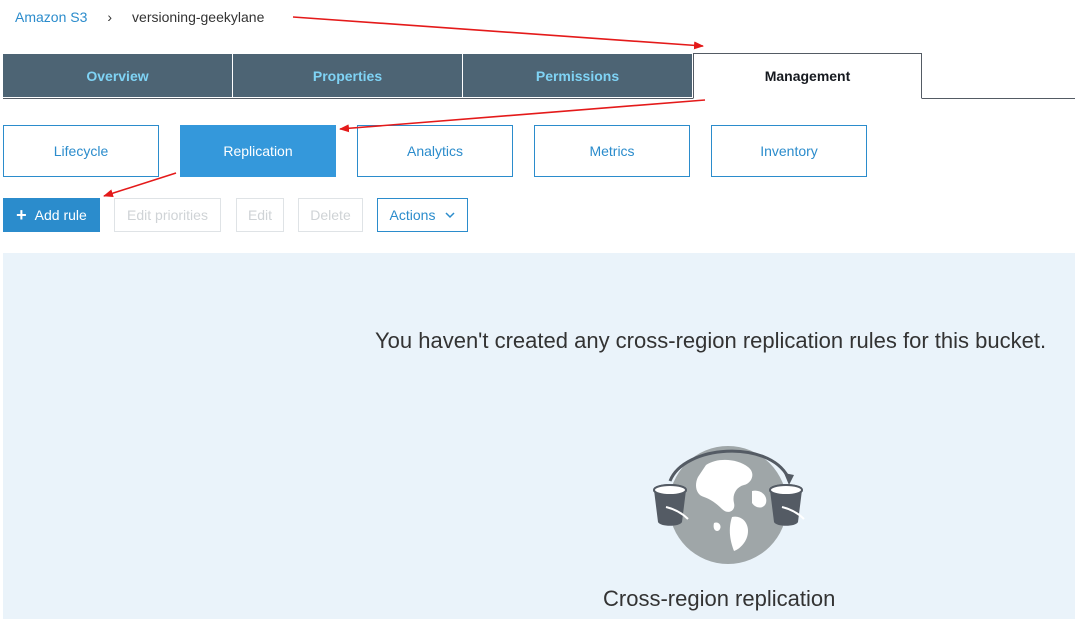 This screenshot has height=619, width=1075. What do you see at coordinates (789, 151) in the screenshot?
I see `subtab-inventory: Inventory` at bounding box center [789, 151].